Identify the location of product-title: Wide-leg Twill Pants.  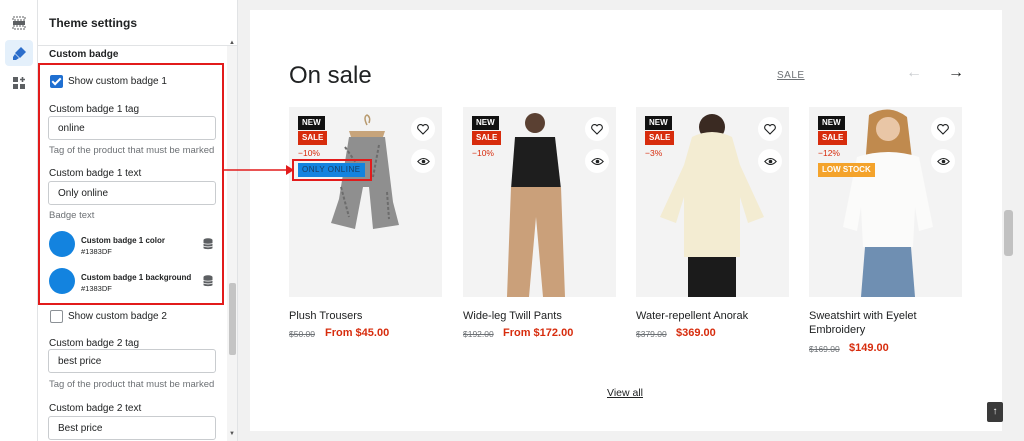
(539, 316).